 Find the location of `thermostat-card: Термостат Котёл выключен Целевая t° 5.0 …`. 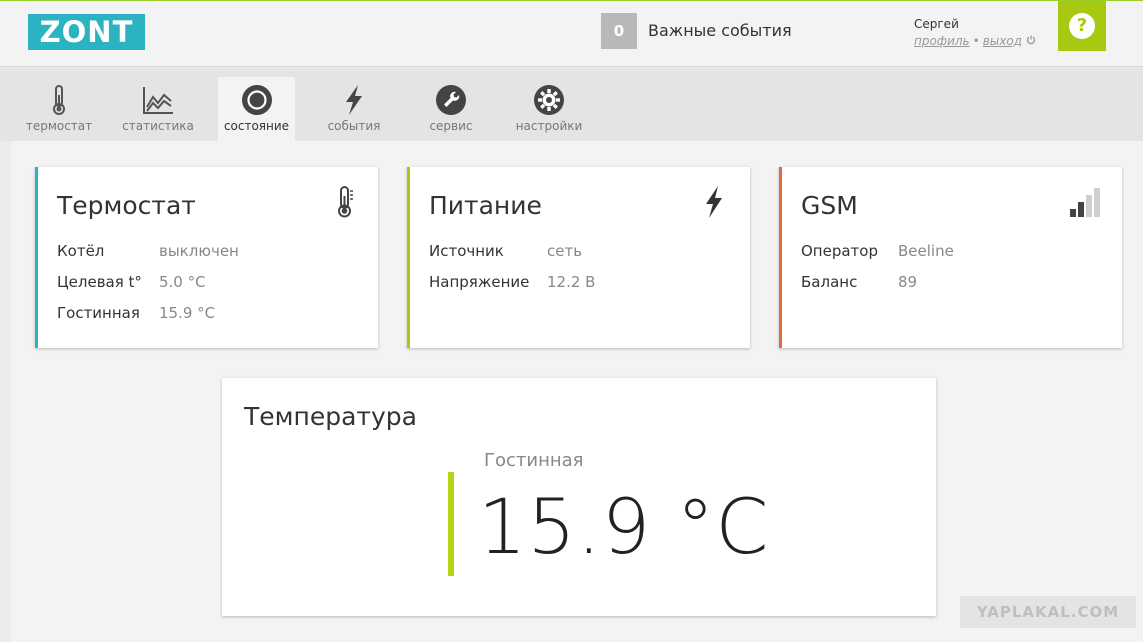

thermostat-card: Термостат Котёл выключен Целевая t° 5.0 … is located at coordinates (206, 257).